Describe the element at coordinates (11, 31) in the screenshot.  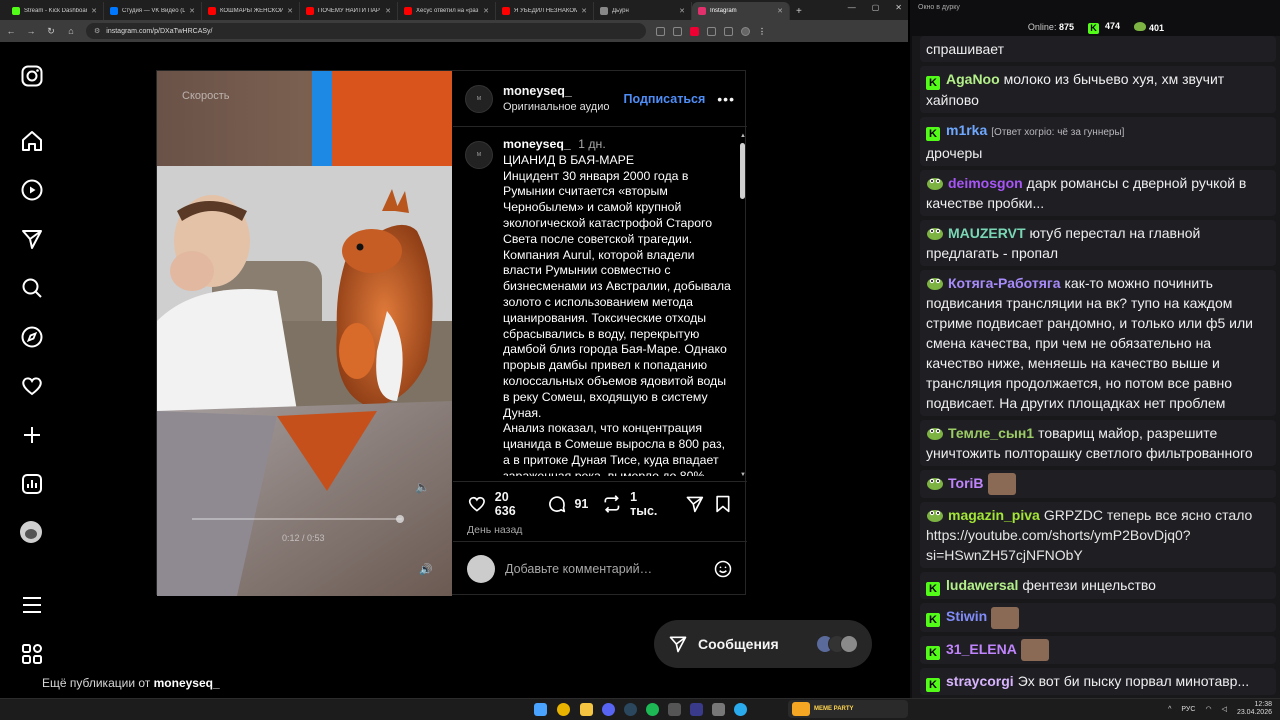
I see `back-icon: ←` at that location.